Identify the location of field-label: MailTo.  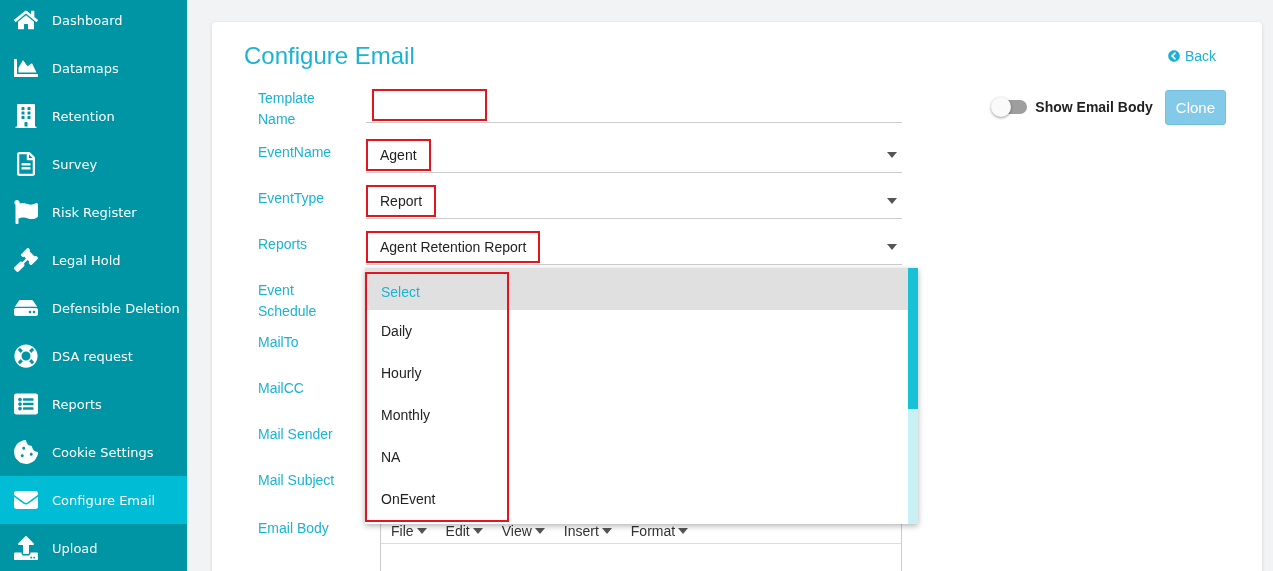
(279, 342).